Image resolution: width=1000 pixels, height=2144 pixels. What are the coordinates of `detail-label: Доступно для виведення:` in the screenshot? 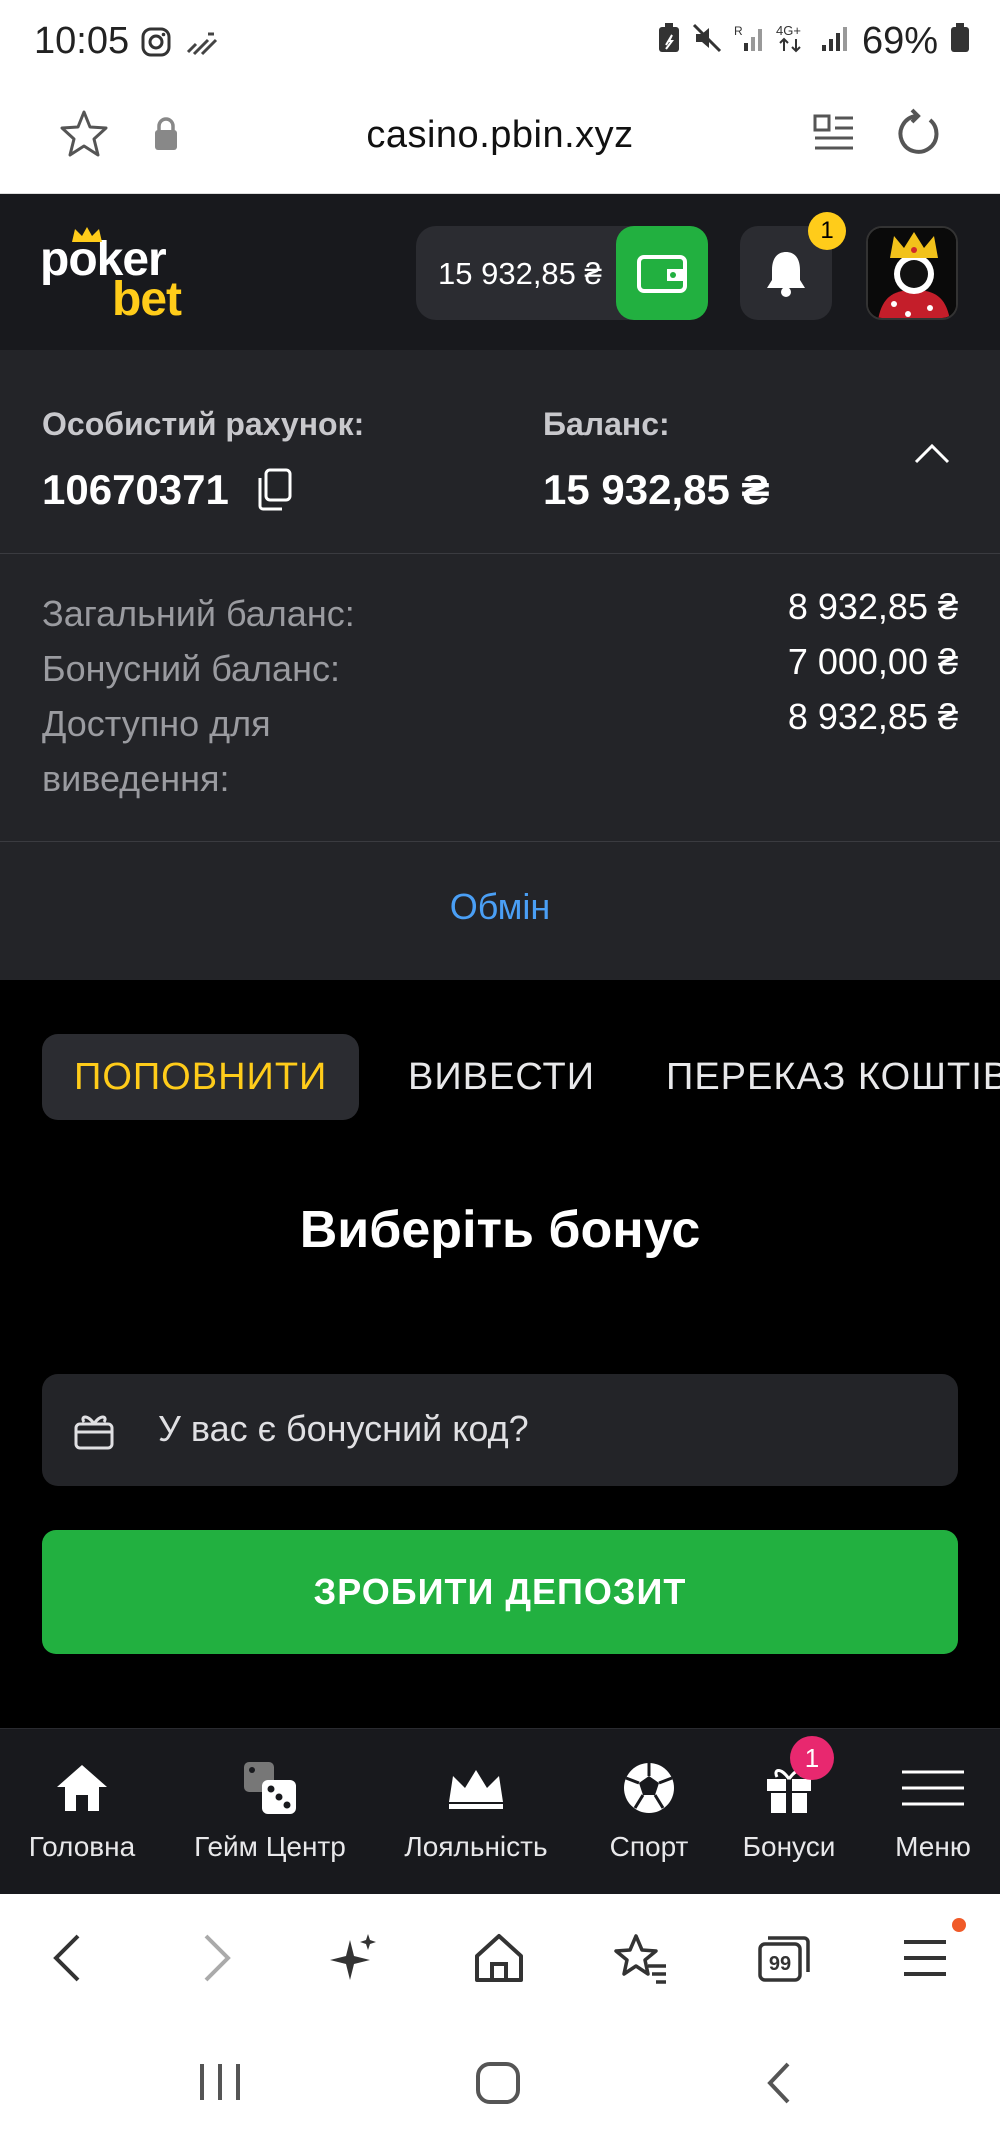 It's located at (156, 751).